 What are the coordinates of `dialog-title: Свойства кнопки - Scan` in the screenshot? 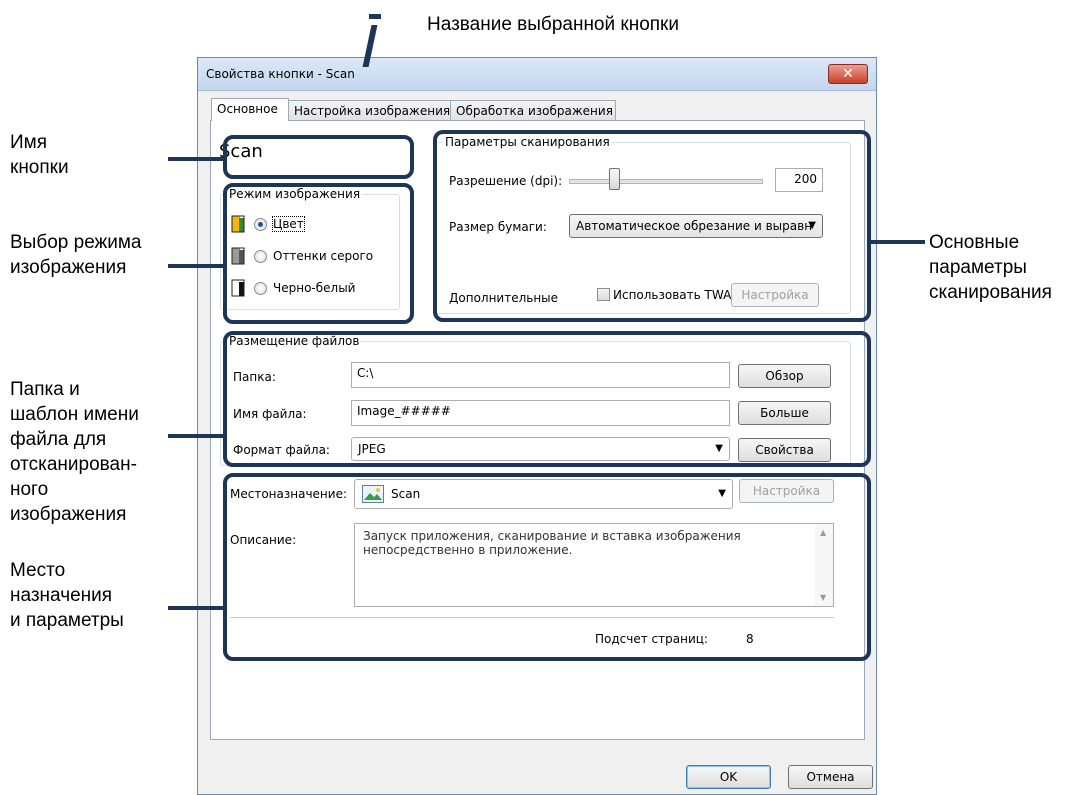 It's located at (280, 74).